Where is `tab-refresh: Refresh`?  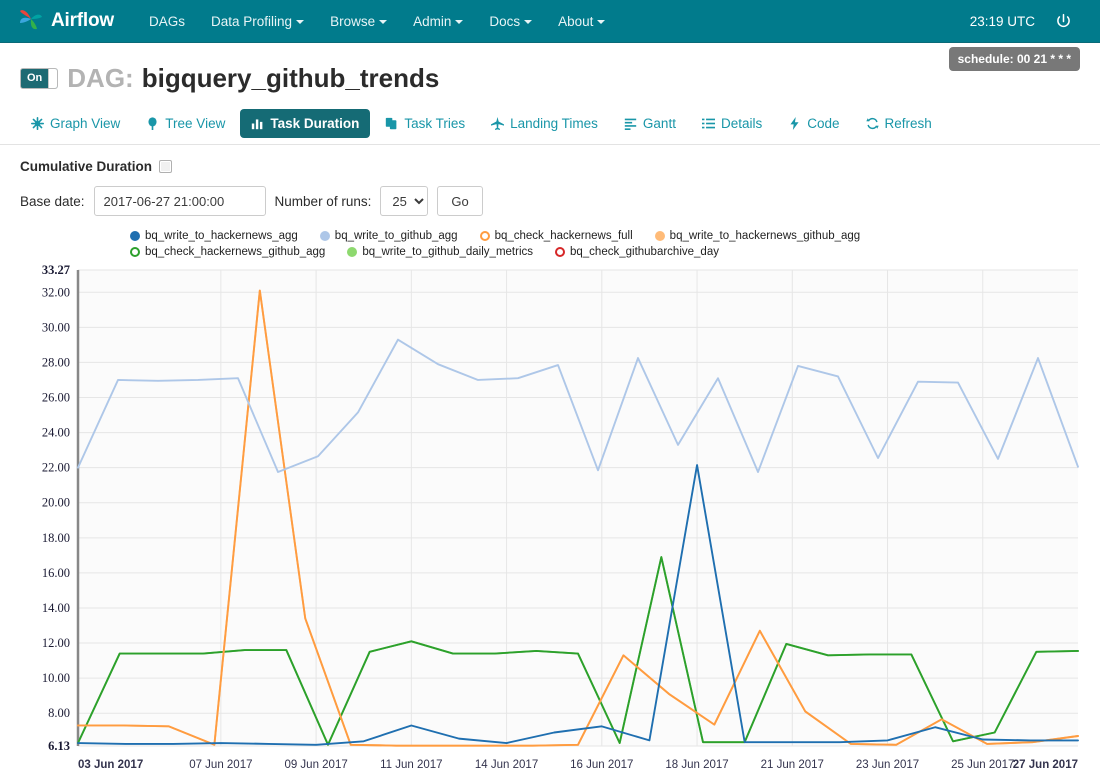 tab-refresh: Refresh is located at coordinates (899, 123).